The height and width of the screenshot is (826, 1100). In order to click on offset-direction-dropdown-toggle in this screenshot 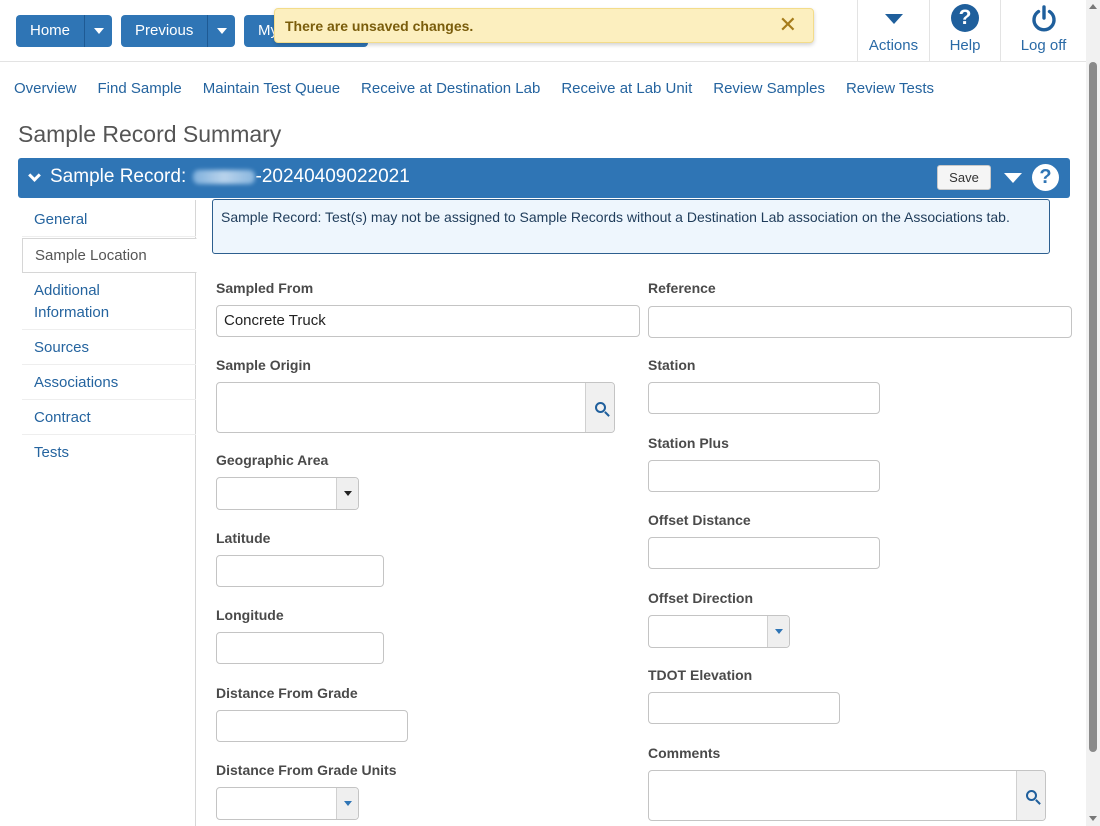, I will do `click(778, 631)`.